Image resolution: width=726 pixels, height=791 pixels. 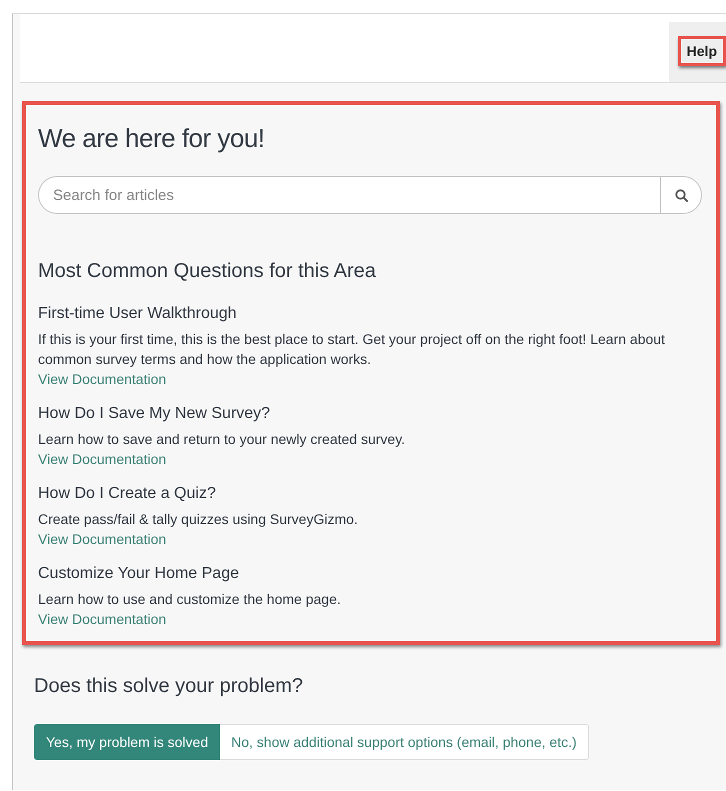 What do you see at coordinates (352, 349) in the screenshot?
I see `article-description: If this is your first time, this is the best place to start. Get your project off on the right foot! Learn about common survey terms and how the application works.` at bounding box center [352, 349].